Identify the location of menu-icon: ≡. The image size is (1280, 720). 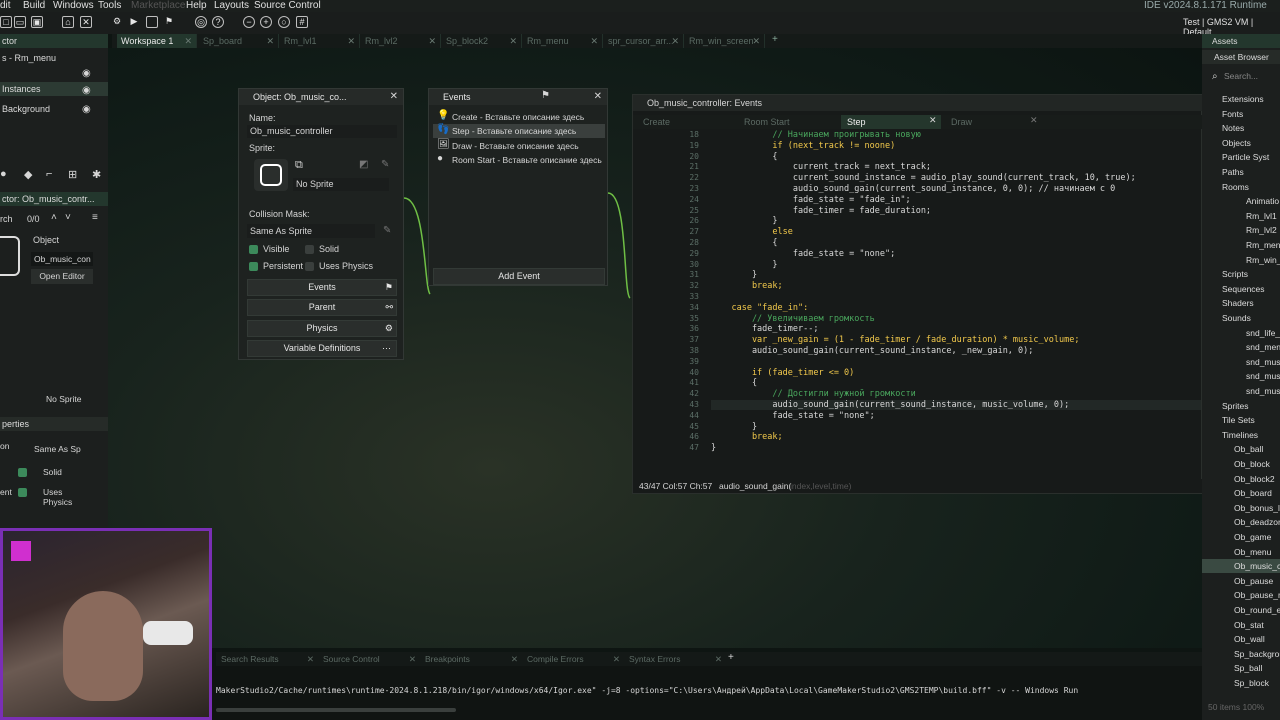
(95, 217).